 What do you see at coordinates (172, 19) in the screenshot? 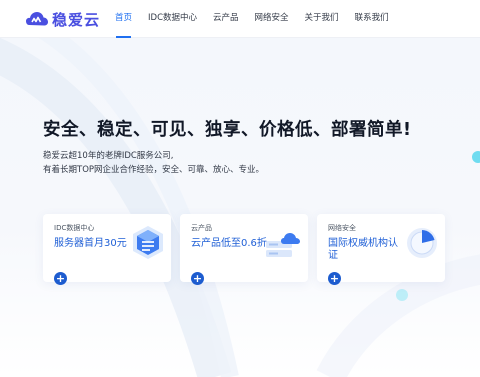
I see `nav-idc: IDC数据中心` at bounding box center [172, 19].